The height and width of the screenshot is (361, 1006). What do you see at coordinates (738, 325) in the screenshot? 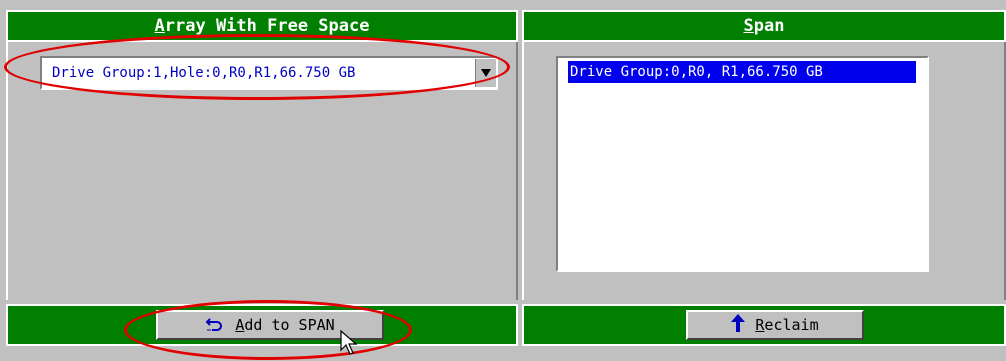
I see `up-arrow-icon` at bounding box center [738, 325].